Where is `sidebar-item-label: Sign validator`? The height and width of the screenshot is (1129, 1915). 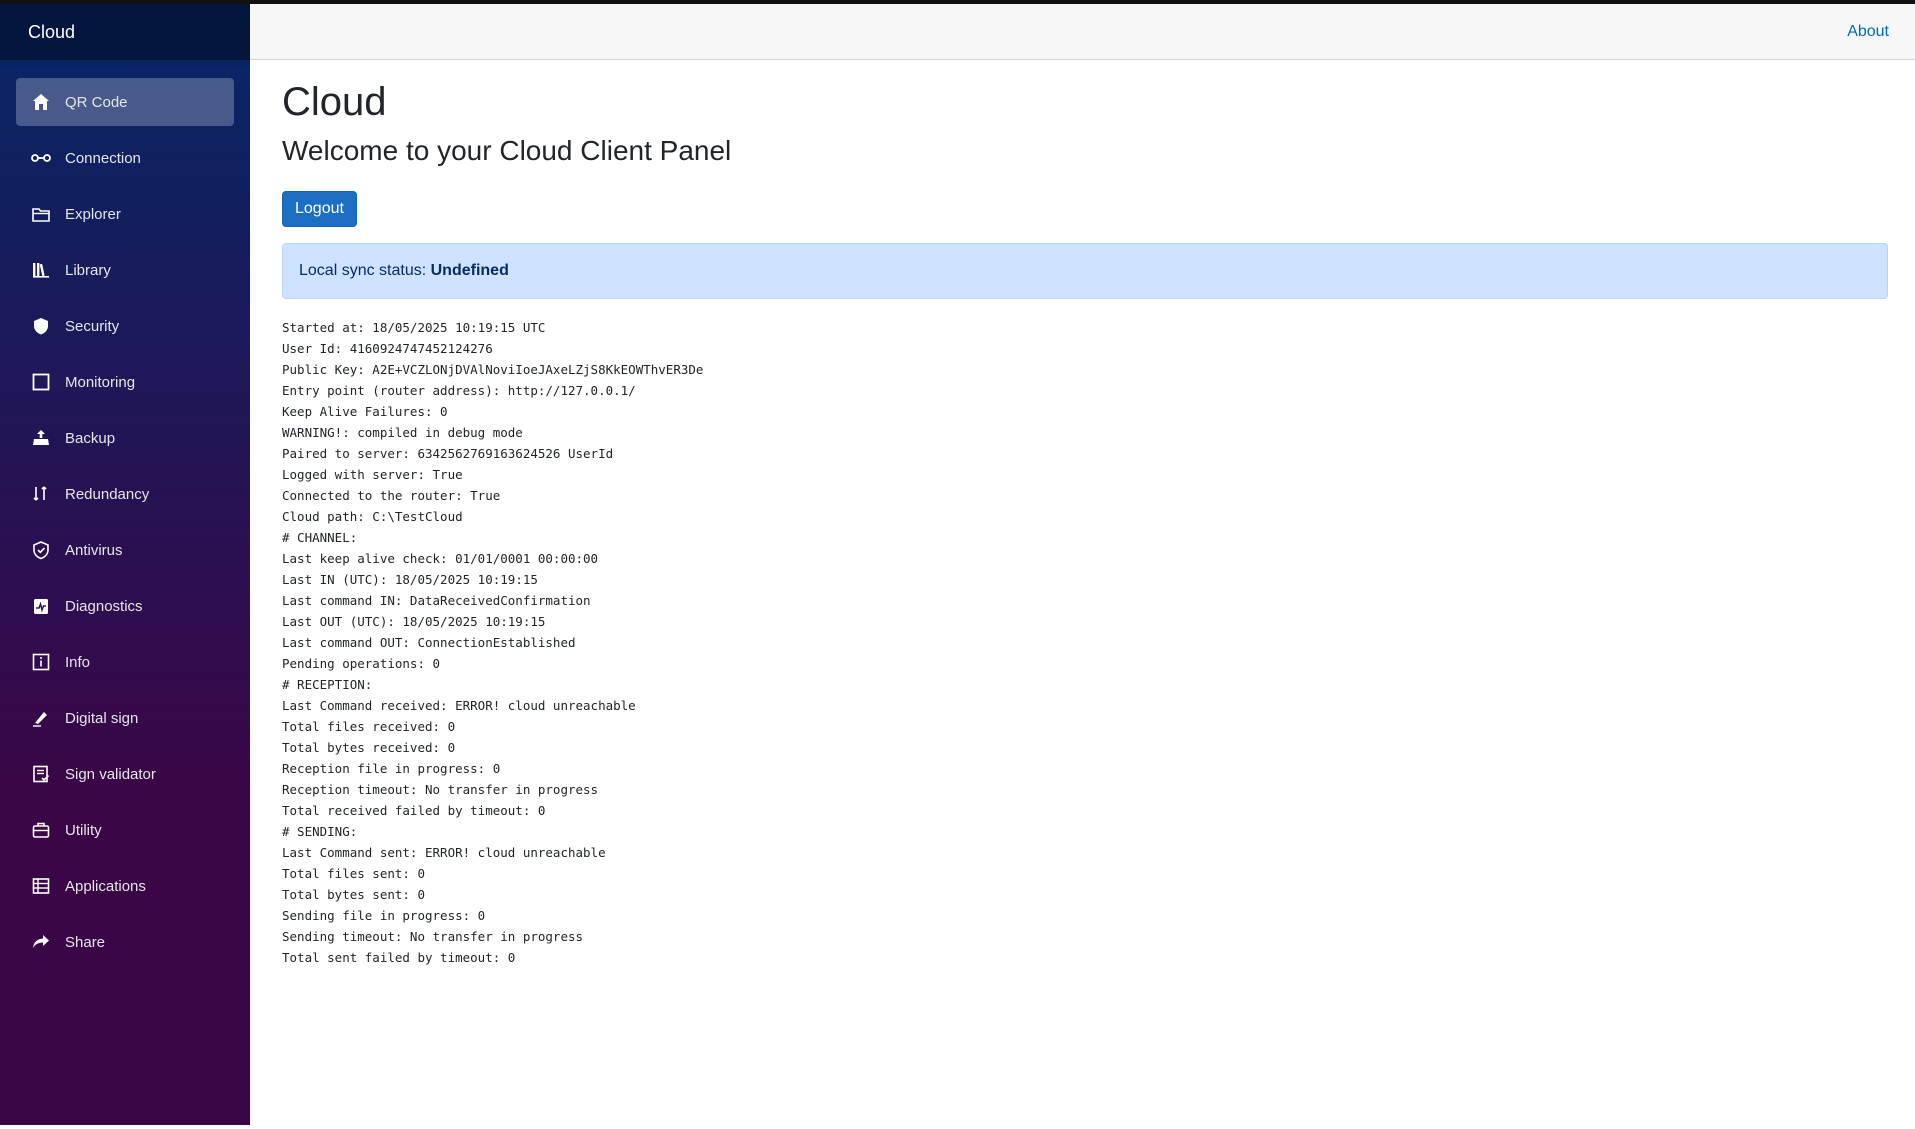
sidebar-item-label: Sign validator is located at coordinates (110, 774).